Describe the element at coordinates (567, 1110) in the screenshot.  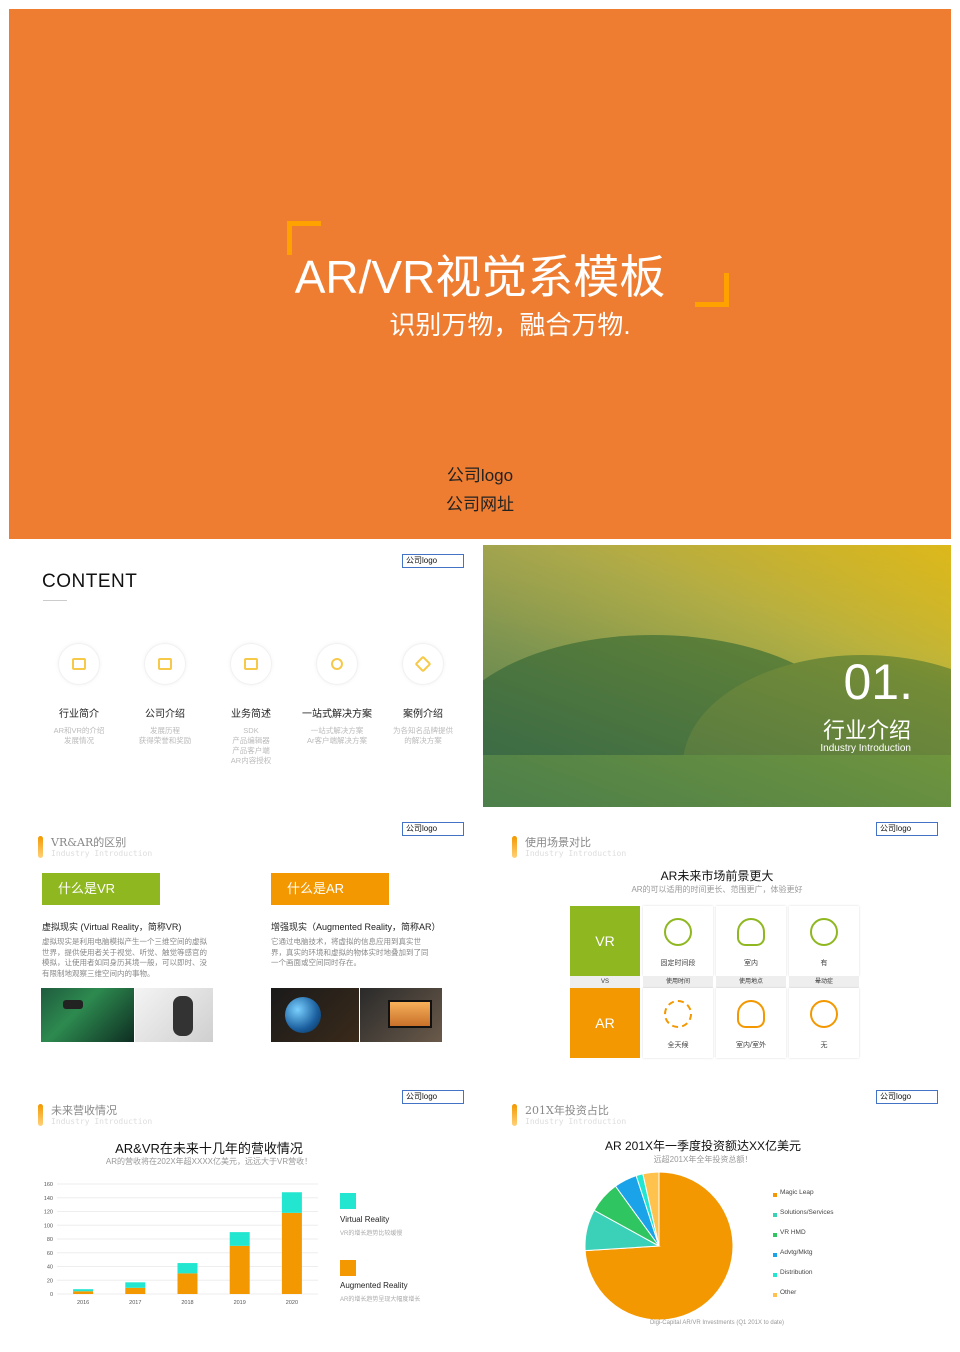
I see `slide-title: 201X年投资占比` at that location.